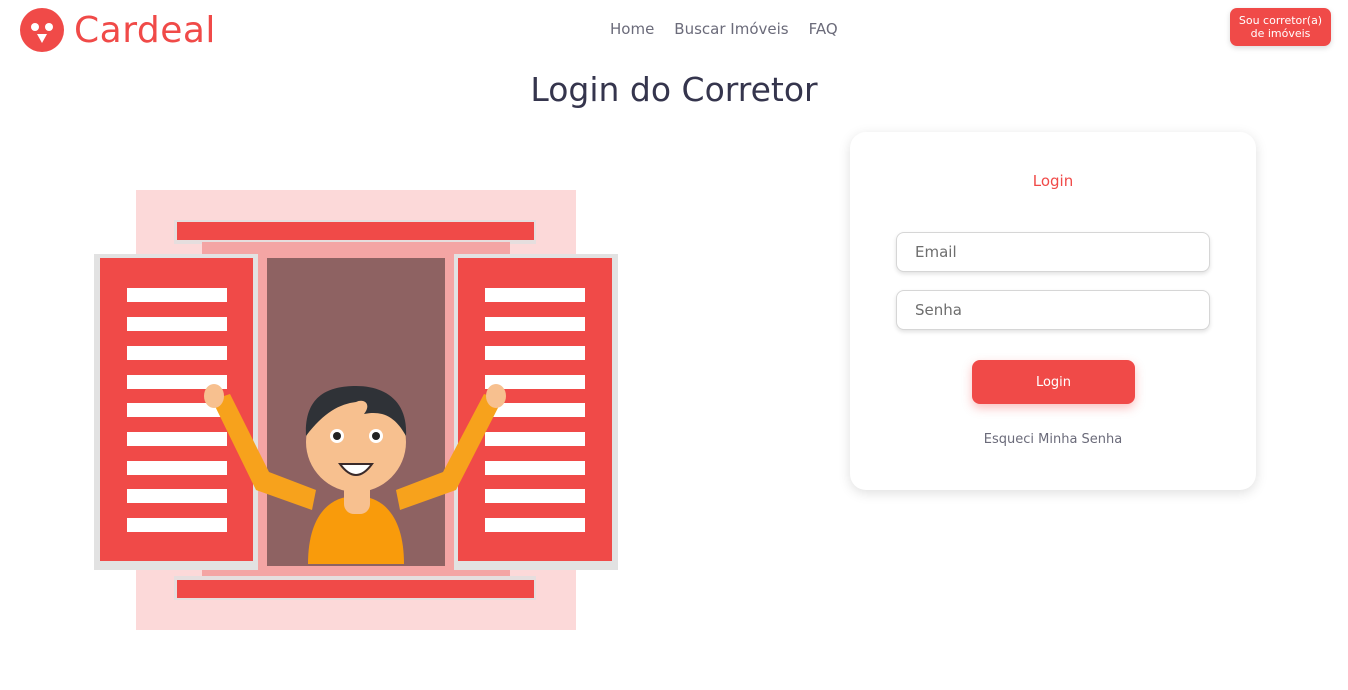  I want to click on email-field, so click(1053, 252).